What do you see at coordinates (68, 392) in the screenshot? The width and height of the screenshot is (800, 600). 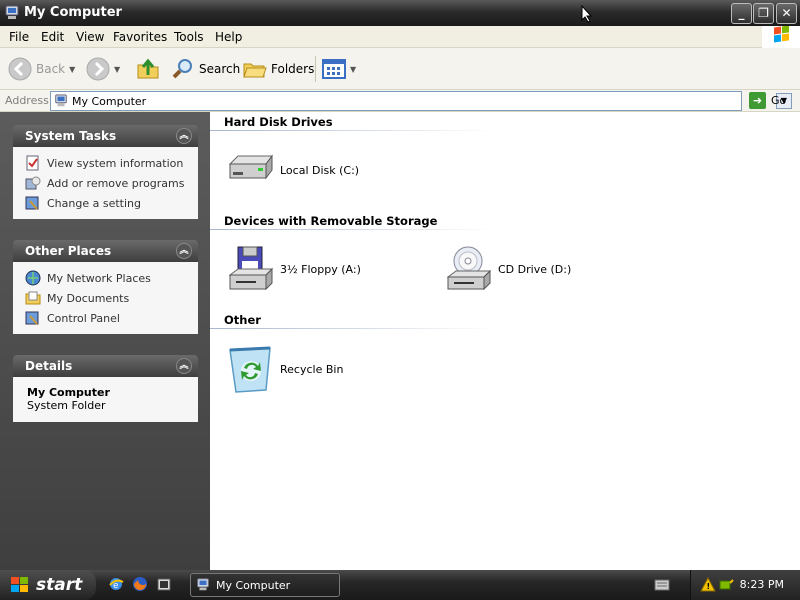 I see `details-item-name: My Computer` at bounding box center [68, 392].